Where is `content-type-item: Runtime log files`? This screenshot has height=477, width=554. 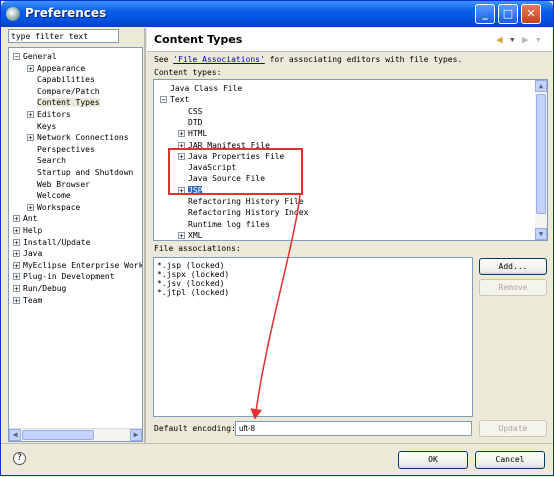
content-type-item: Runtime log files is located at coordinates (224, 224).